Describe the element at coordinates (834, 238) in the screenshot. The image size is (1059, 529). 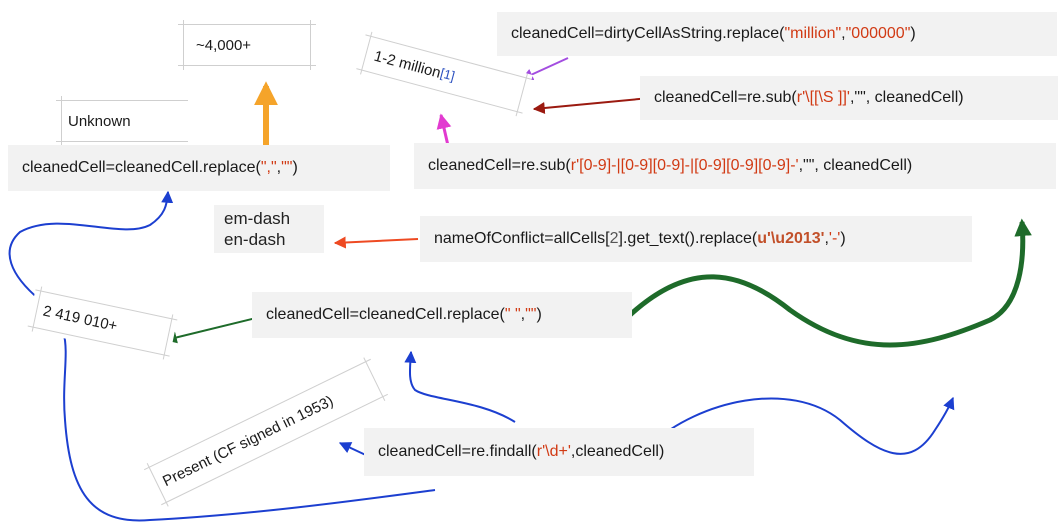
I see `code-replace-dash-arg2: '-'` at that location.